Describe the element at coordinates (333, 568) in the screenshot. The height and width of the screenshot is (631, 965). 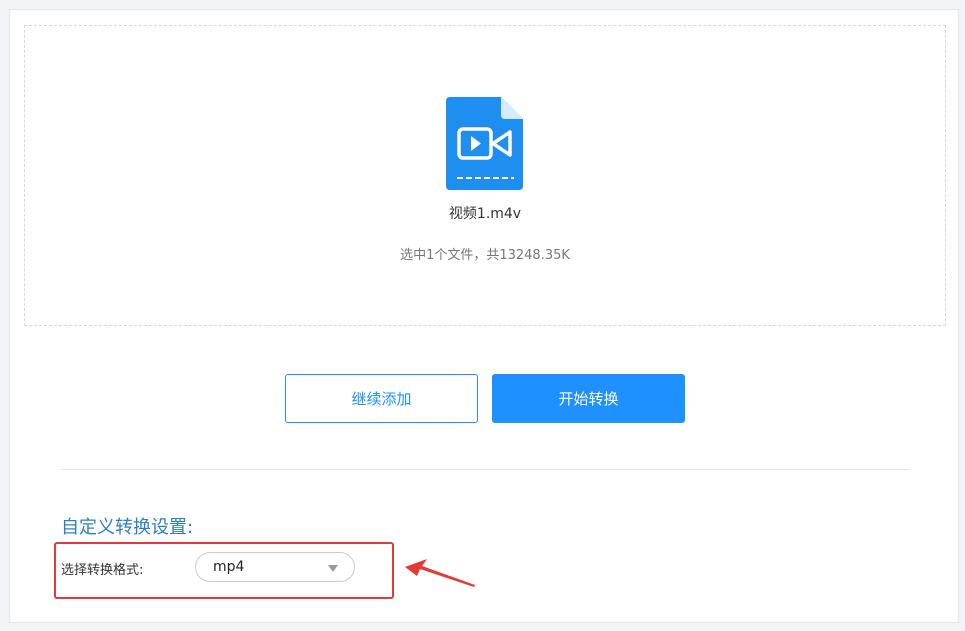
I see `chevron-down-icon` at that location.